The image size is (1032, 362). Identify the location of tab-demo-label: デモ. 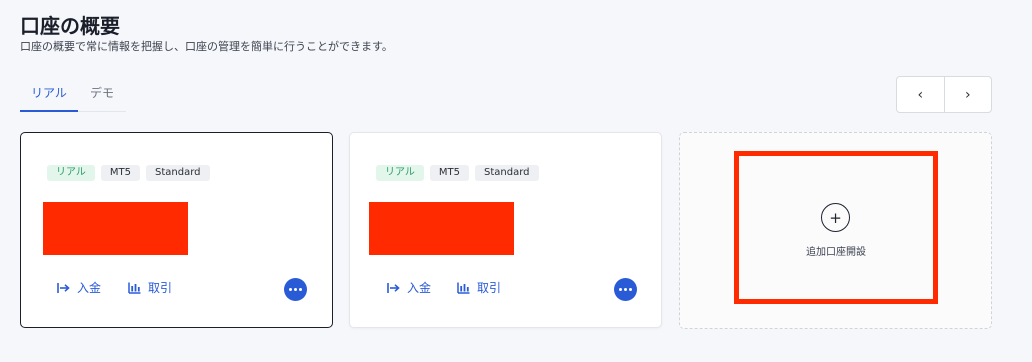
(101, 93).